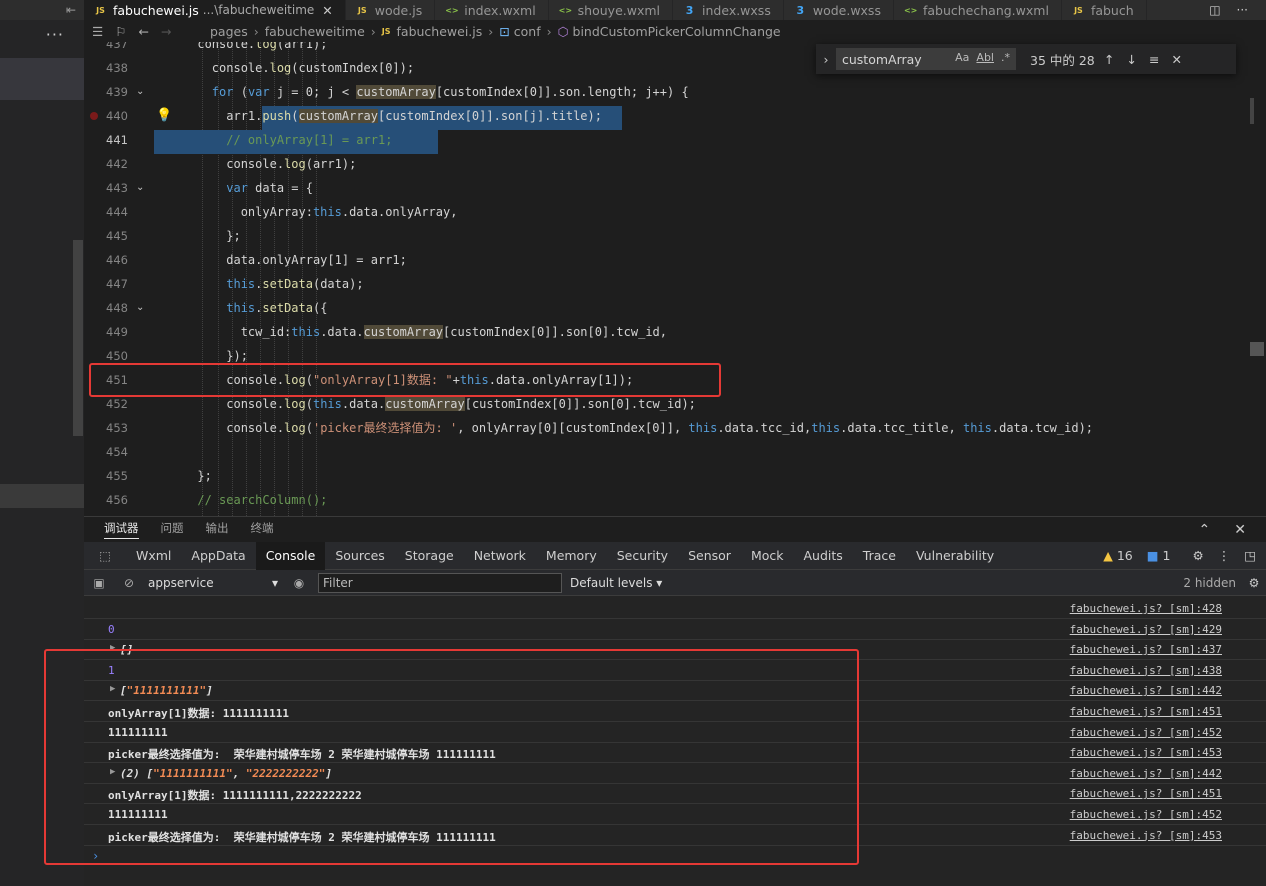 The height and width of the screenshot is (886, 1266). I want to click on code-line: 454, so click(675, 452).